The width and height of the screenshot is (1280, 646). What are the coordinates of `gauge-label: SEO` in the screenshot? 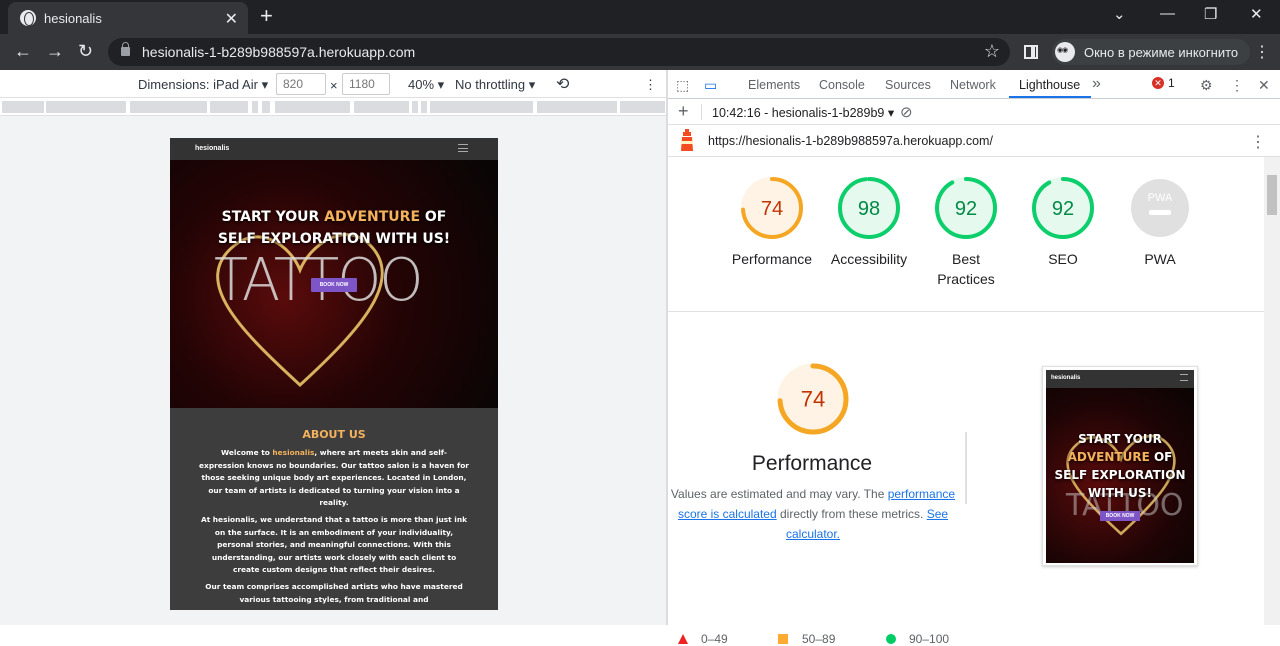 It's located at (1063, 259).